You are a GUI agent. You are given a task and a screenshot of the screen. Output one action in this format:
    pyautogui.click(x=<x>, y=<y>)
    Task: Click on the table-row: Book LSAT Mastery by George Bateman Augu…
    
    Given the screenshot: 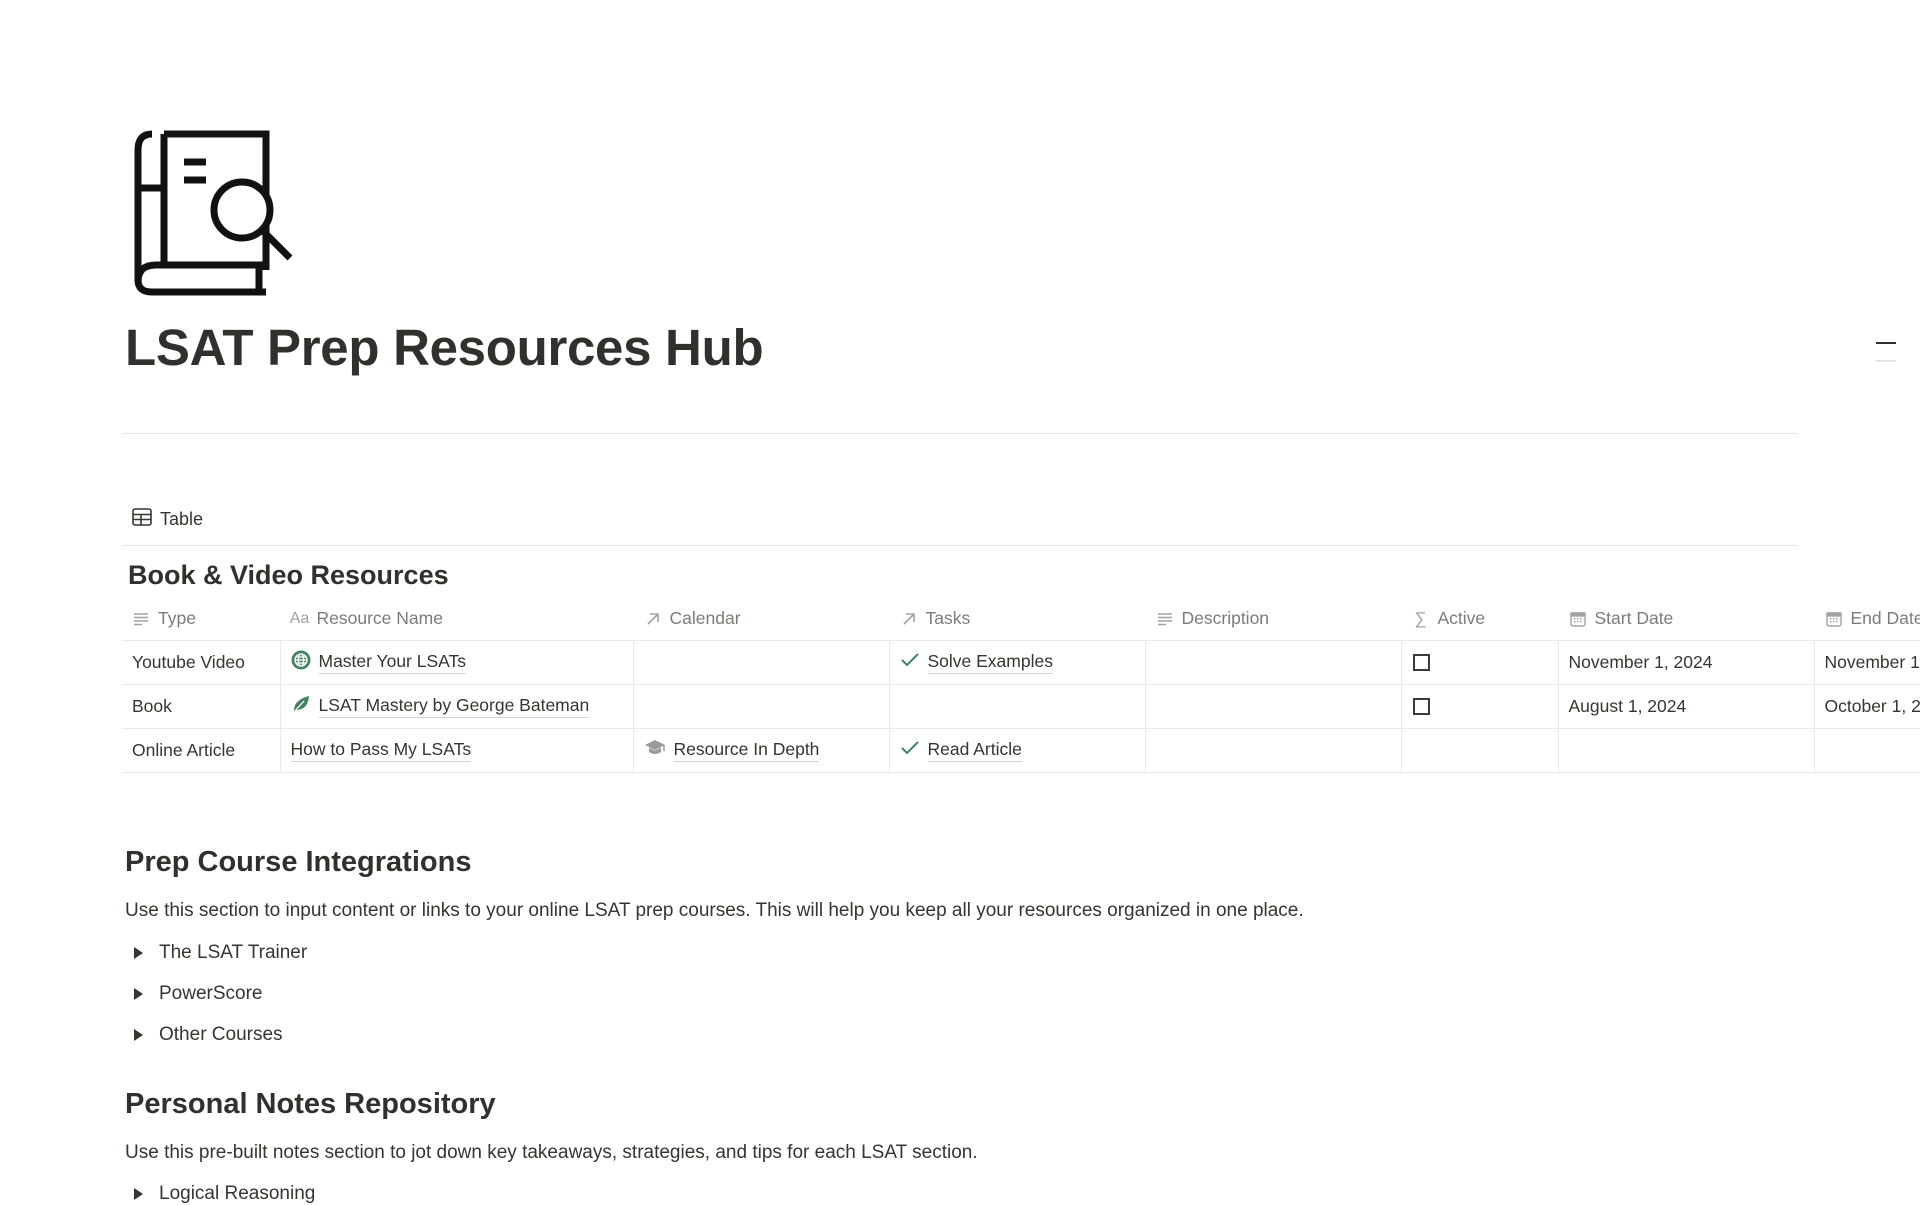 What is the action you would take?
    pyautogui.click(x=1021, y=706)
    